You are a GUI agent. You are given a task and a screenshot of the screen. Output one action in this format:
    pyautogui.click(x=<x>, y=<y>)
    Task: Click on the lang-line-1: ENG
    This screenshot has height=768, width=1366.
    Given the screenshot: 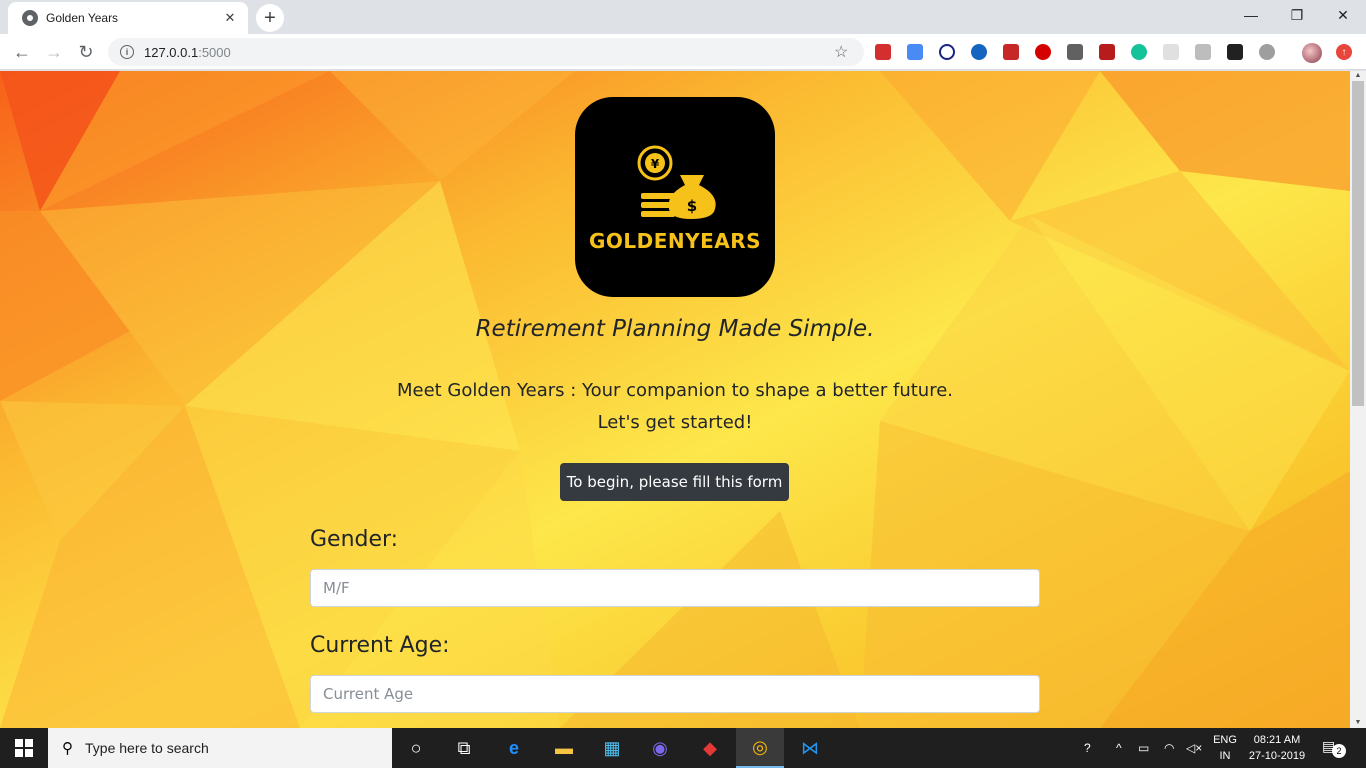 What is the action you would take?
    pyautogui.click(x=1225, y=740)
    